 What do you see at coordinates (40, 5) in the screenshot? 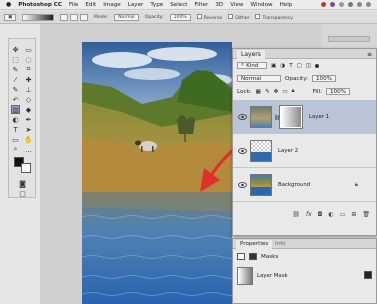
I see `app-name: Photoshop CC` at bounding box center [40, 5].